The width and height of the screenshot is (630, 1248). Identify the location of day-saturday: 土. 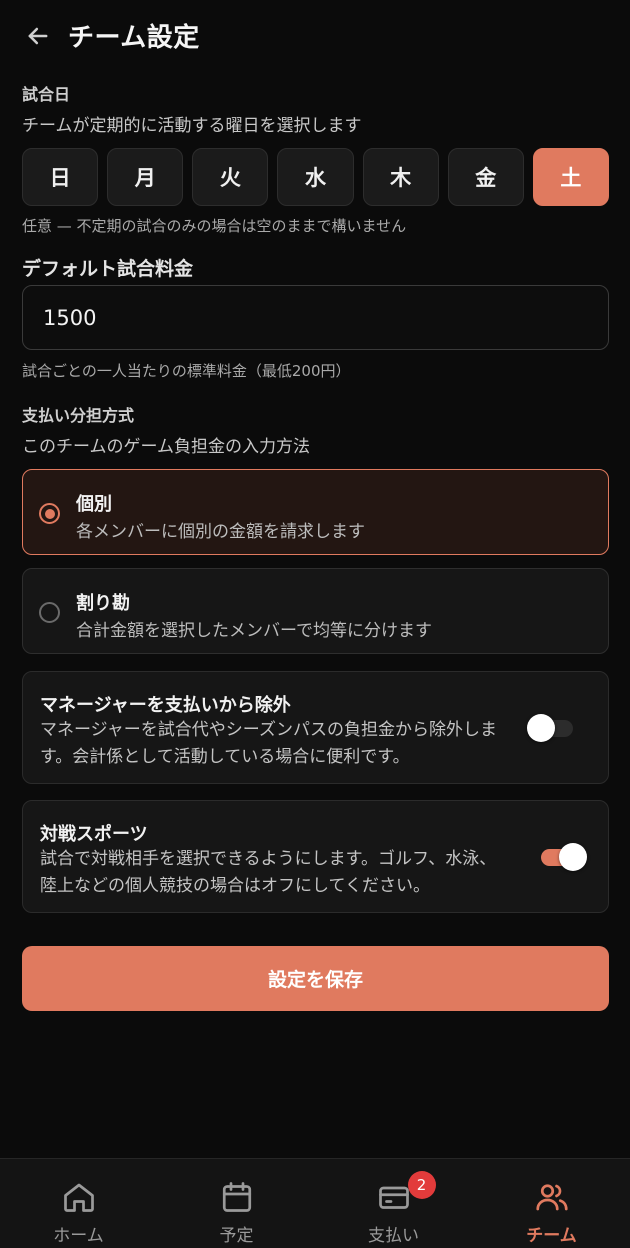
(570, 177).